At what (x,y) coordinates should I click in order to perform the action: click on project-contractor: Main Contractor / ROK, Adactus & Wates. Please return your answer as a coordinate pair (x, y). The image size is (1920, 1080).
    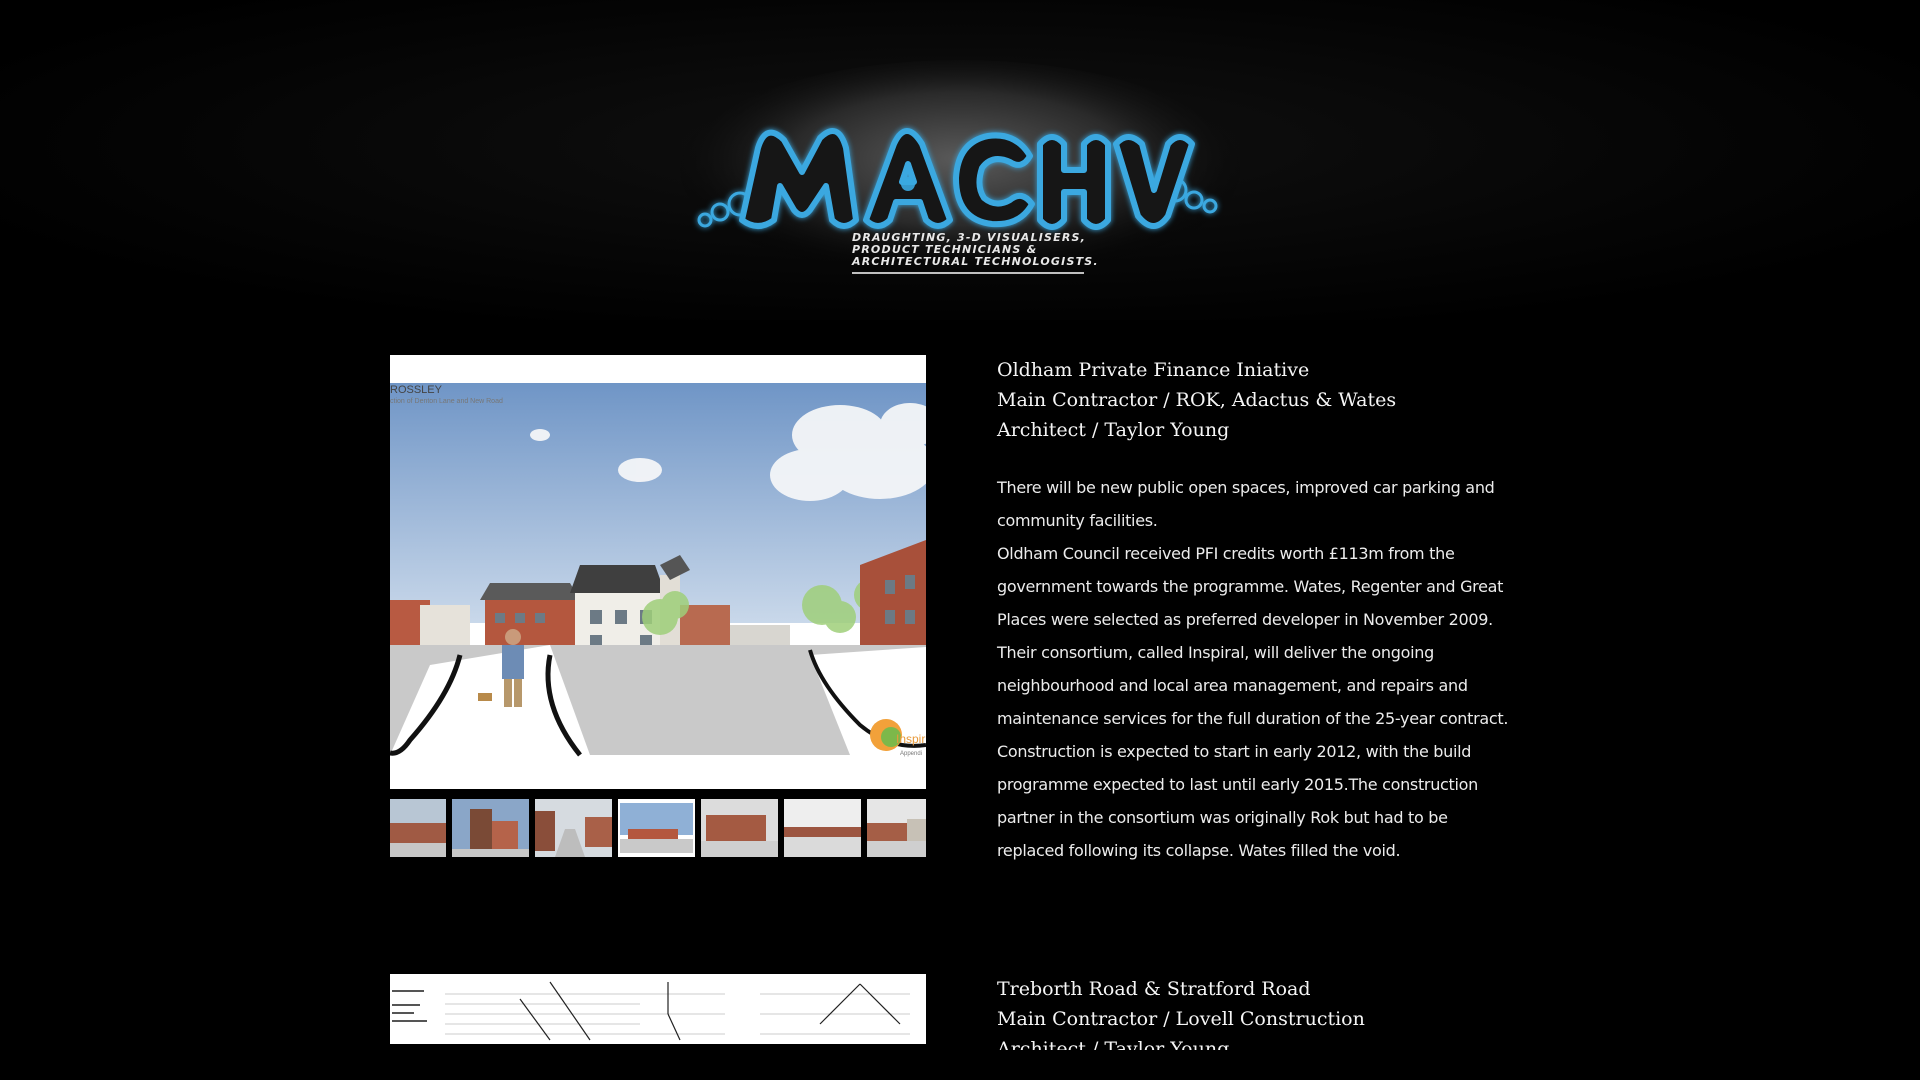
    Looking at the image, I should click on (1197, 400).